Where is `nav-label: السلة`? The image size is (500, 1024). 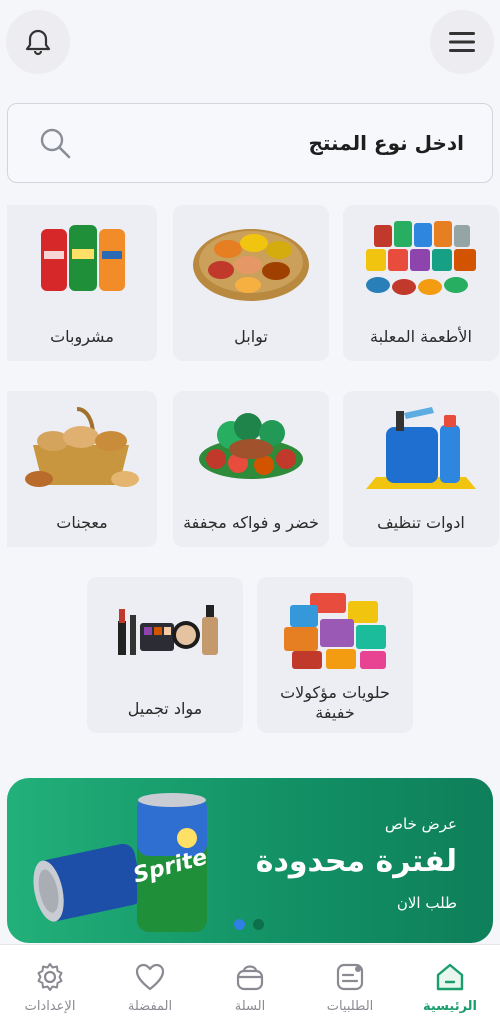 nav-label: السلة is located at coordinates (250, 1006).